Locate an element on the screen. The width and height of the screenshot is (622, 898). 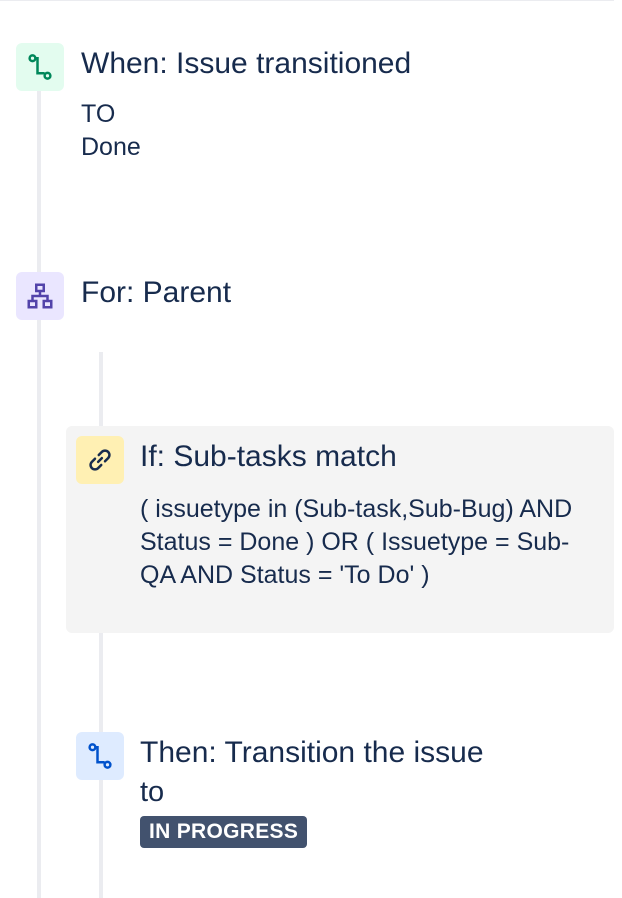
trigger-to-label: TO is located at coordinates (98, 114).